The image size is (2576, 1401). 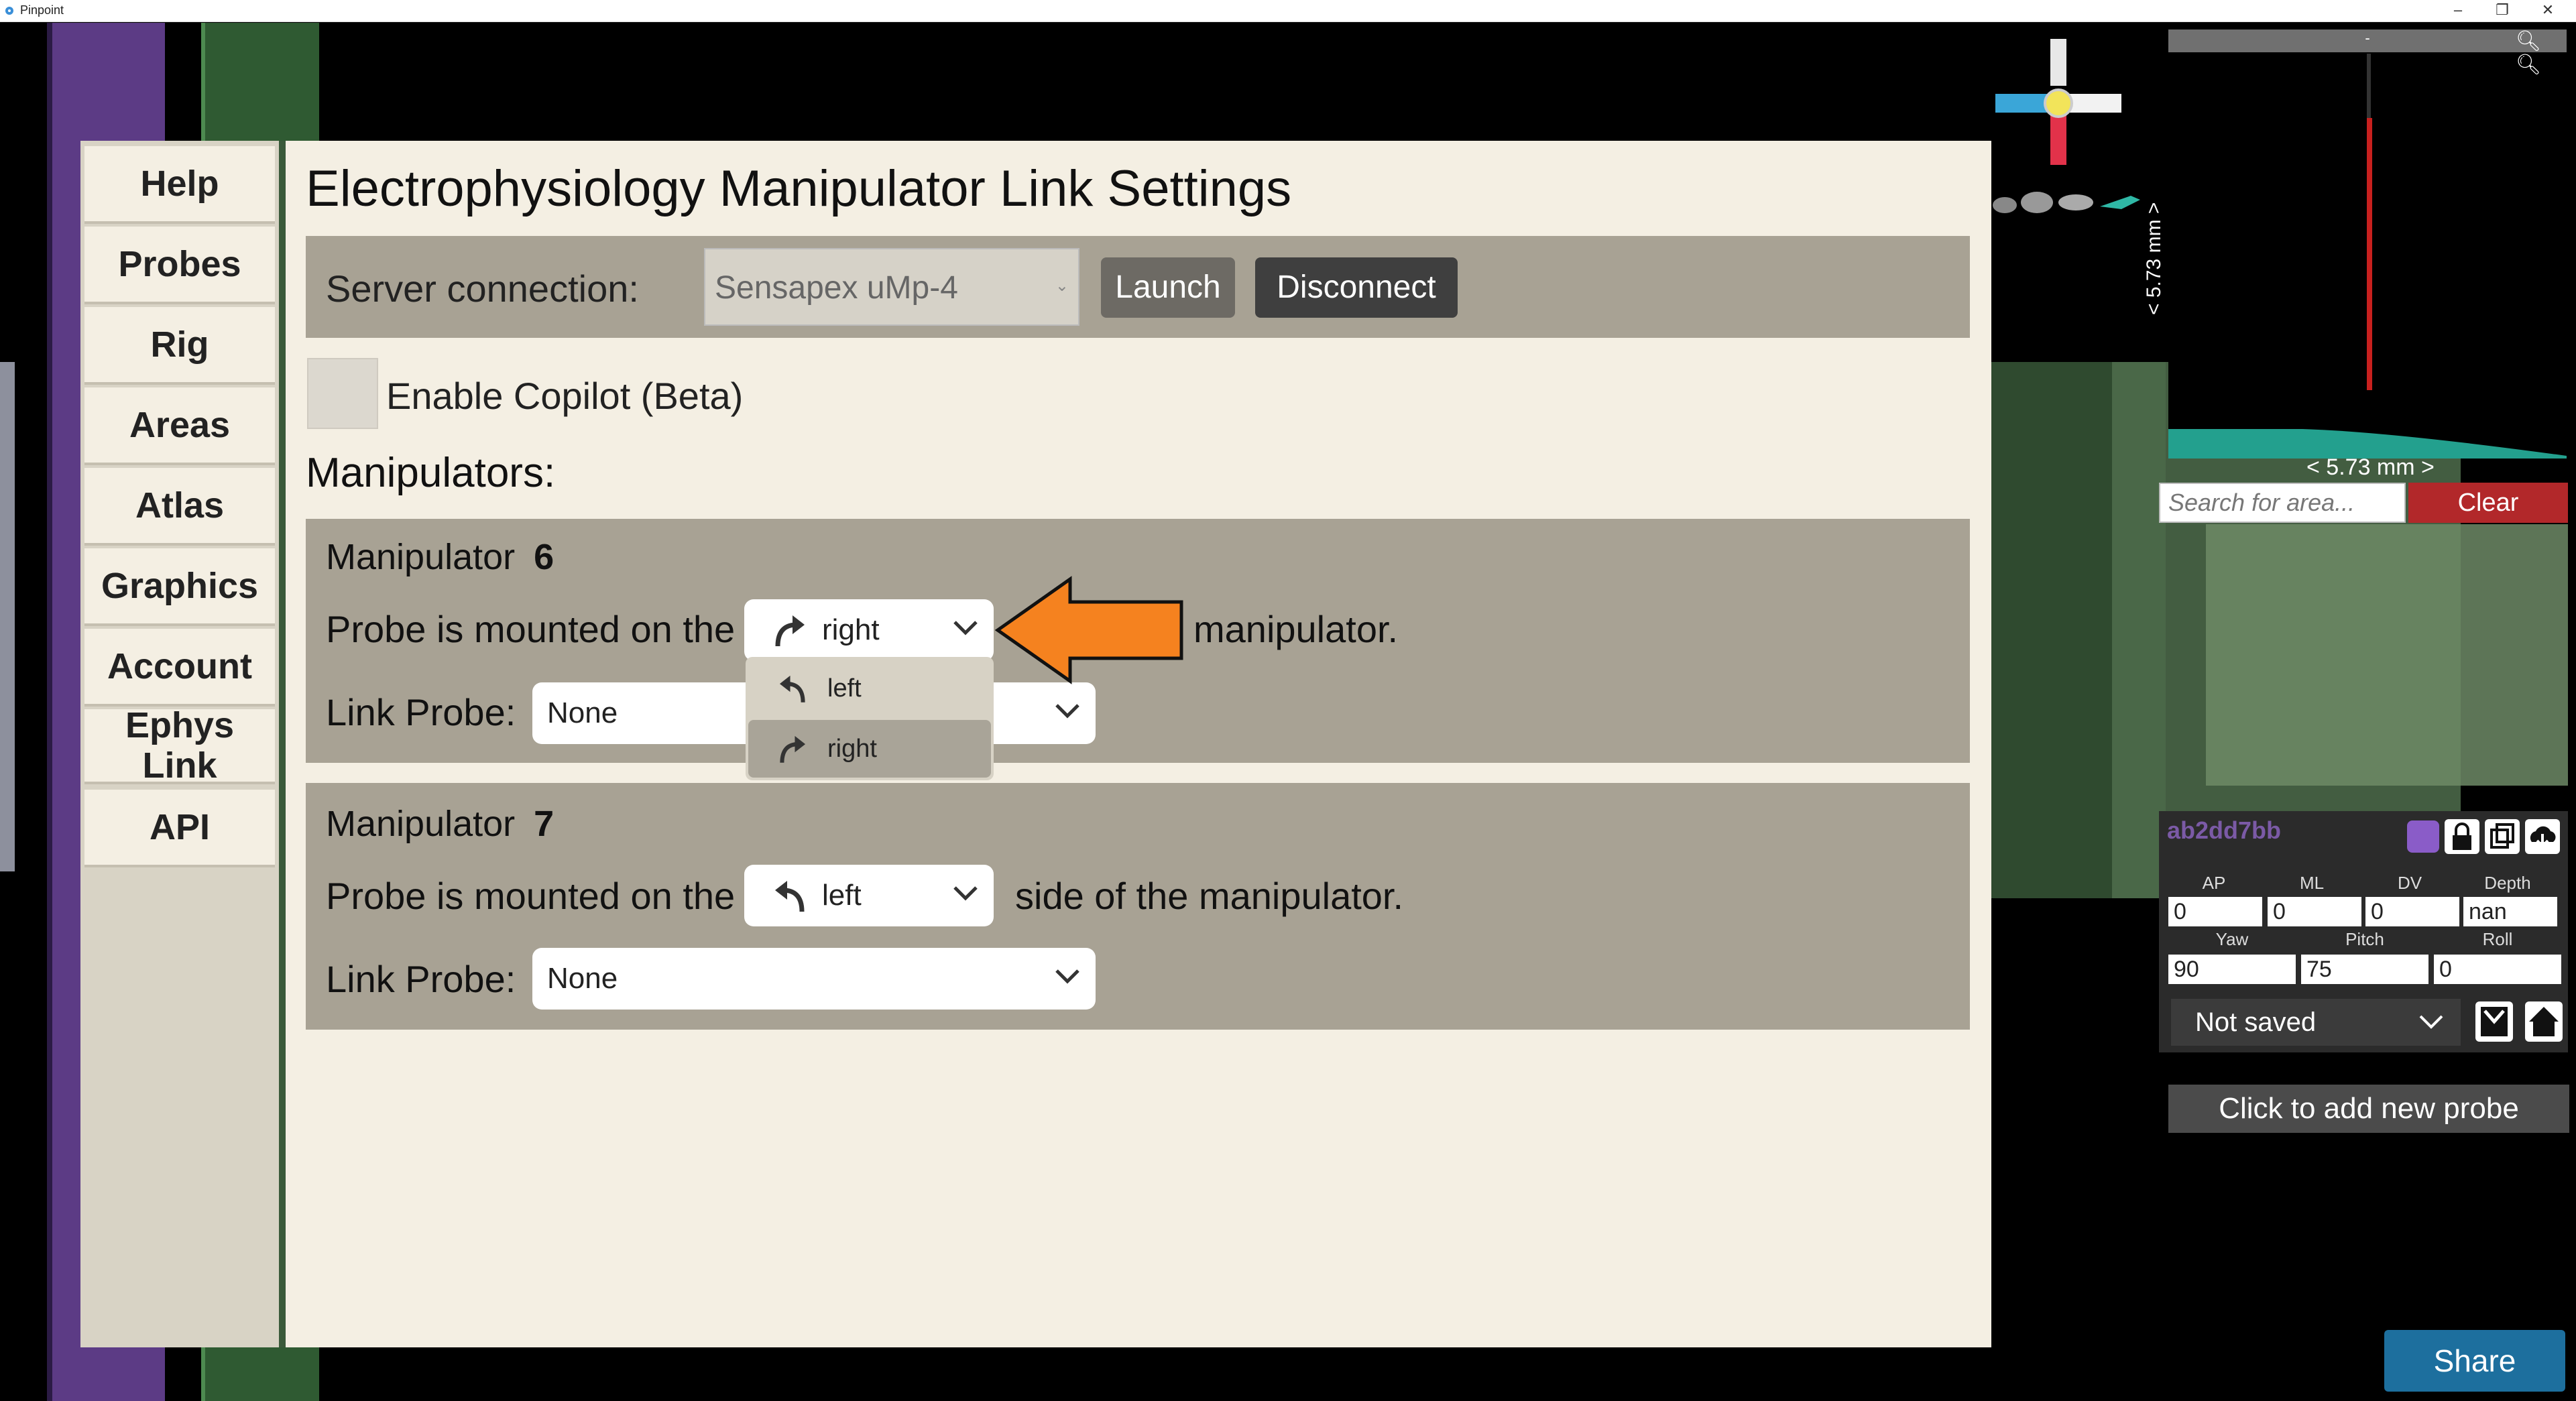 I want to click on nav-ephys-link: Ephys Link, so click(x=179, y=745).